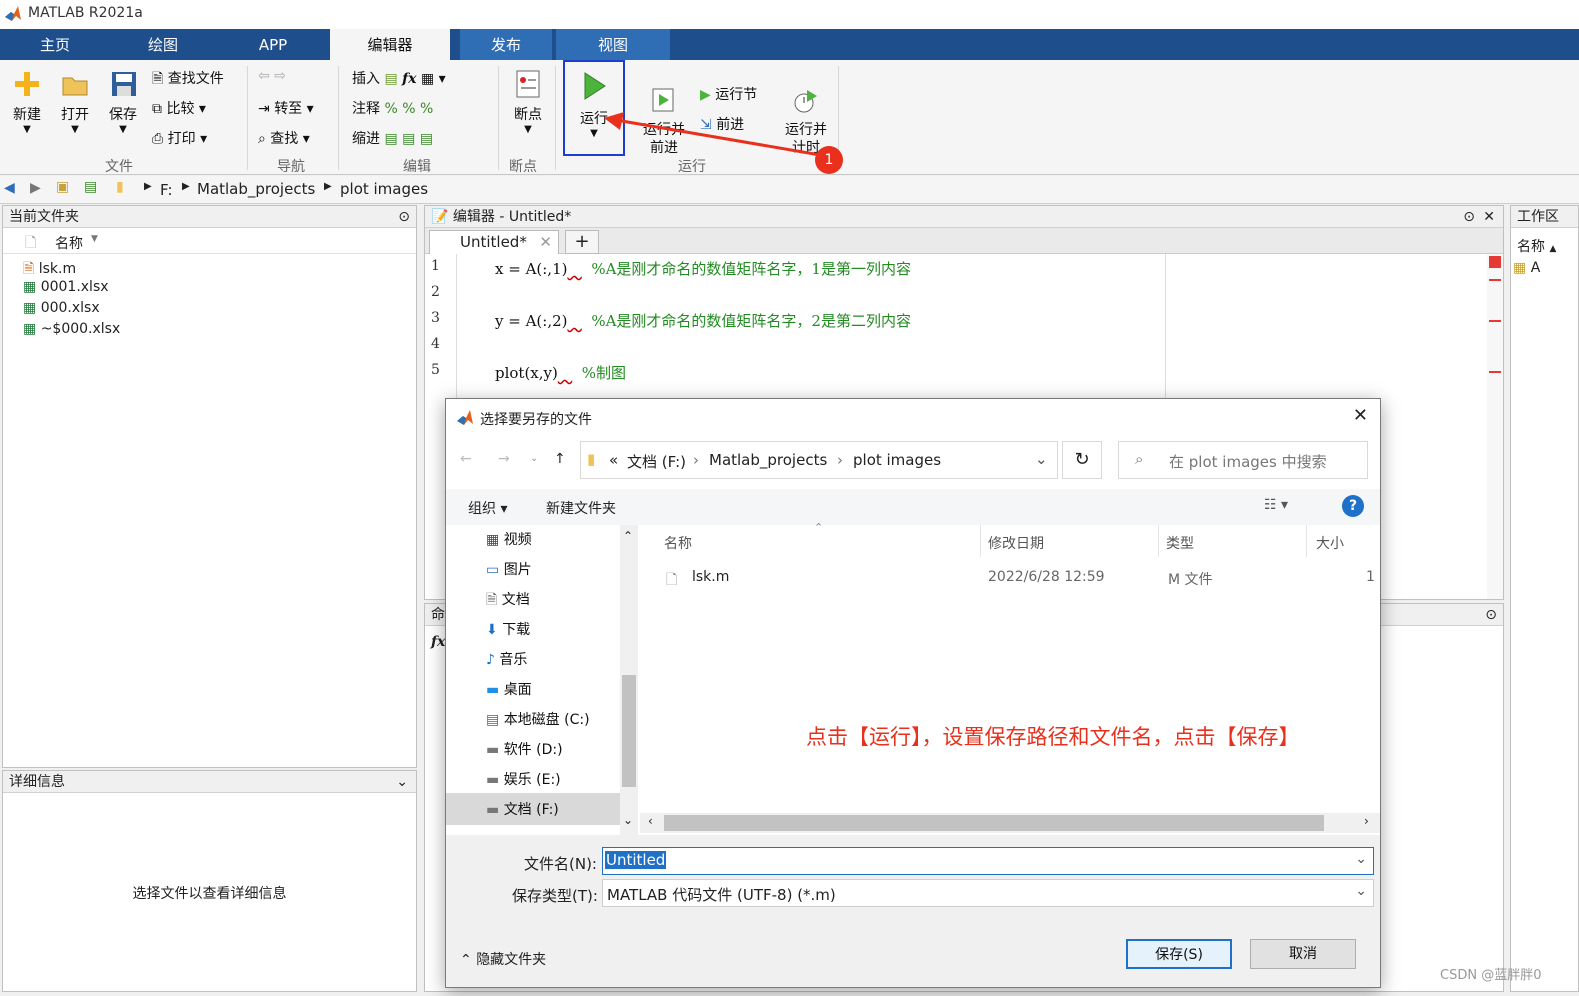  I want to click on nav-item-desktop: ▬ 桌面, so click(509, 690).